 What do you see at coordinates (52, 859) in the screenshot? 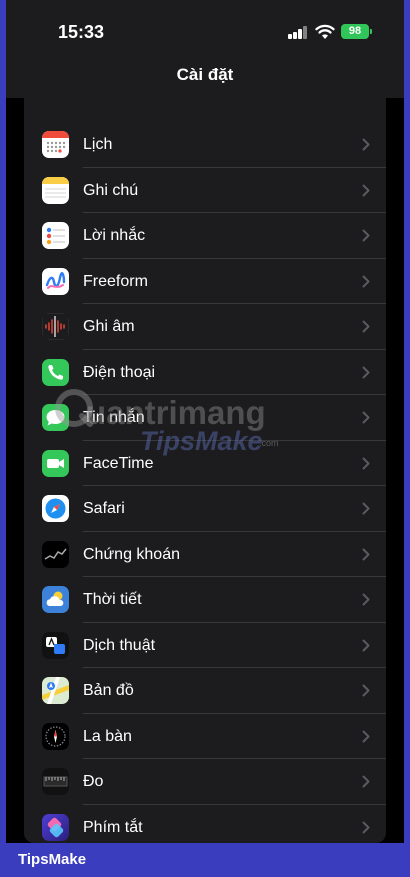
I see `footer-brand: TipsMake` at bounding box center [52, 859].